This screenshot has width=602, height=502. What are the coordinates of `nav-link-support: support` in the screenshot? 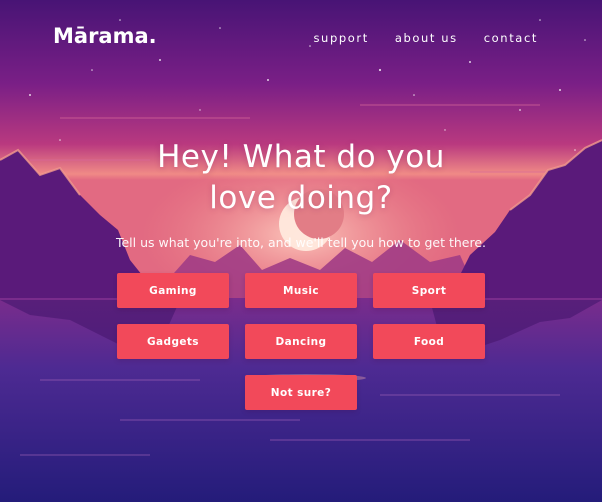 It's located at (340, 38).